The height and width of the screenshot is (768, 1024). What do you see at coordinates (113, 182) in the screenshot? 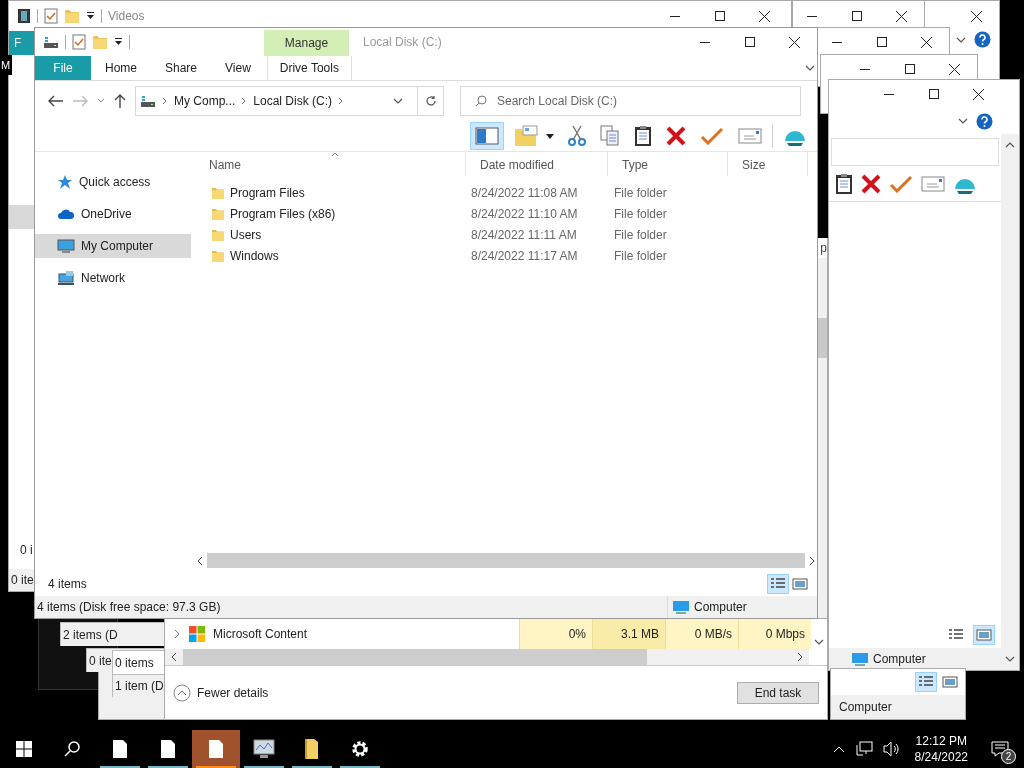
I see `sidebar-item: Quick access` at bounding box center [113, 182].